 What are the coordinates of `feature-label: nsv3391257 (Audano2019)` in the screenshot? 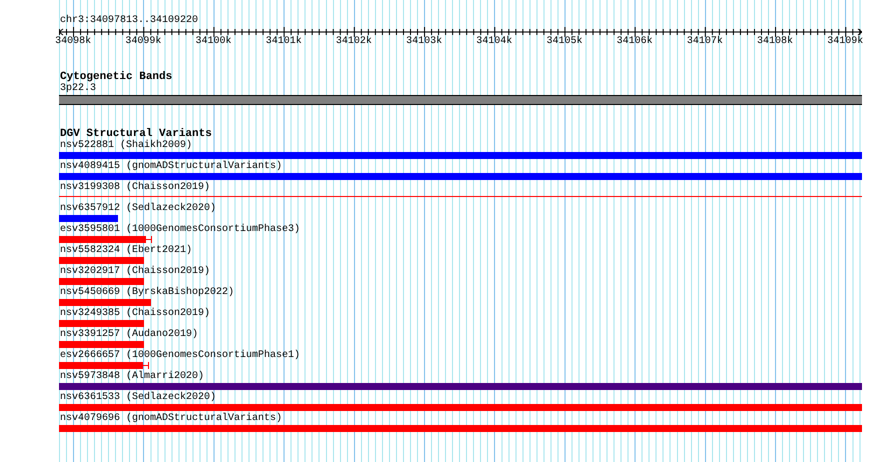 It's located at (128, 335).